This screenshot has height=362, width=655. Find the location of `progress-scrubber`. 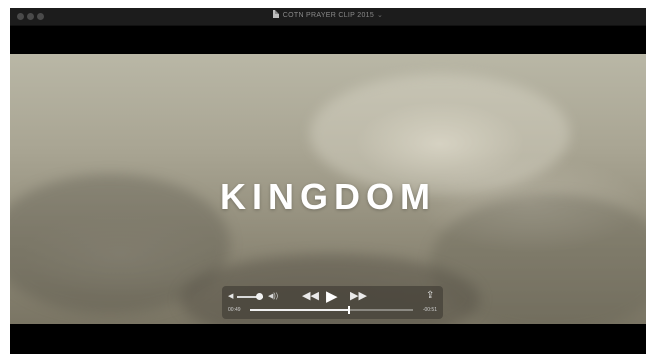

progress-scrubber is located at coordinates (331, 310).